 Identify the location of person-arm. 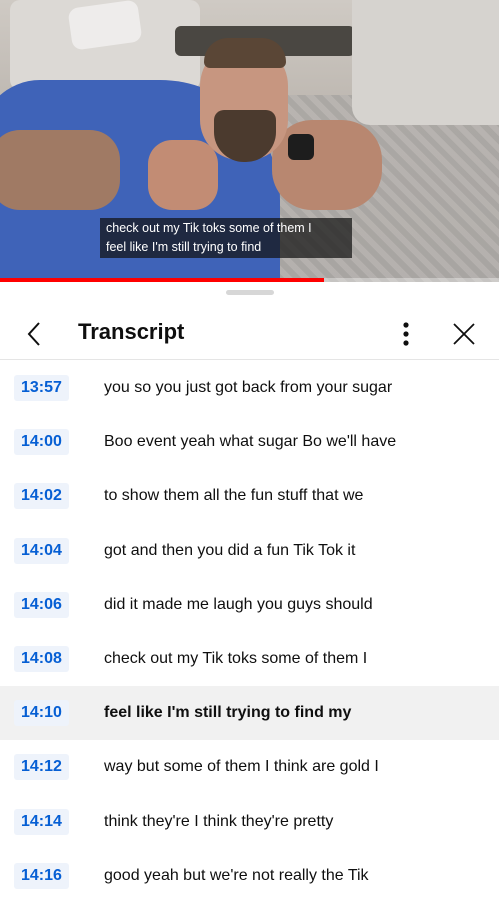
(60, 170).